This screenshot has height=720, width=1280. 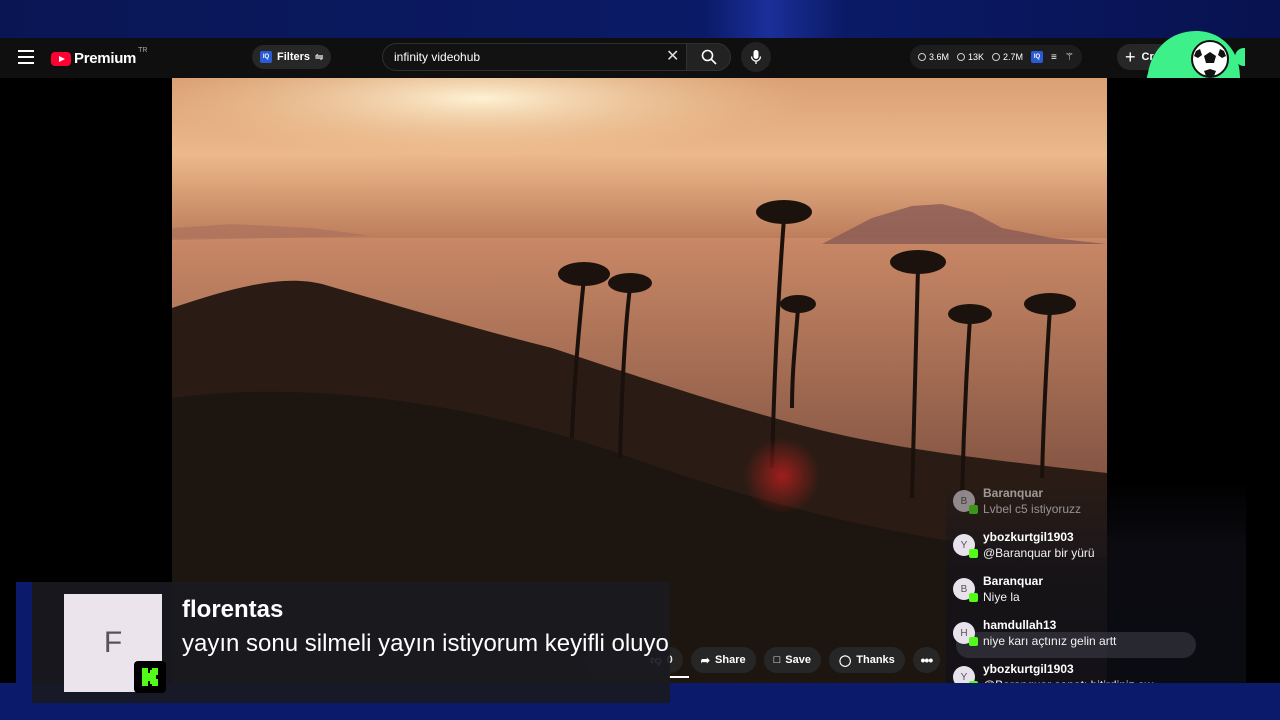 What do you see at coordinates (1024, 545) in the screenshot?
I see `chat-message: Y ybozkurtgil1903 @Baranquar bir yürü` at bounding box center [1024, 545].